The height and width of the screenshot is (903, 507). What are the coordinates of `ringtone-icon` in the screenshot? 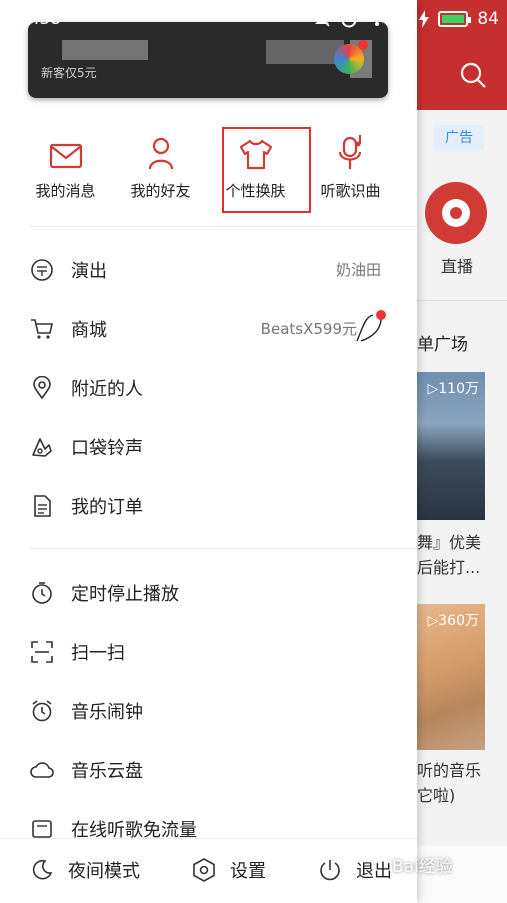 It's located at (42, 447).